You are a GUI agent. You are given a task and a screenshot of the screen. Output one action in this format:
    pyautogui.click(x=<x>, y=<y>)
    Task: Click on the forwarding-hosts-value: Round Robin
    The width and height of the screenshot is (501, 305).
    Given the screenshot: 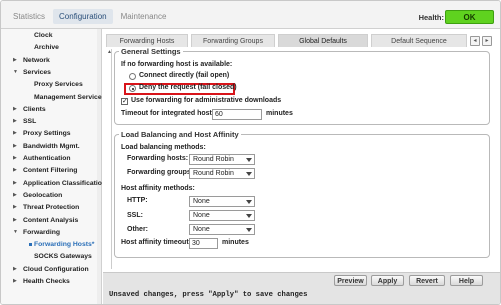 What is the action you would take?
    pyautogui.click(x=213, y=159)
    